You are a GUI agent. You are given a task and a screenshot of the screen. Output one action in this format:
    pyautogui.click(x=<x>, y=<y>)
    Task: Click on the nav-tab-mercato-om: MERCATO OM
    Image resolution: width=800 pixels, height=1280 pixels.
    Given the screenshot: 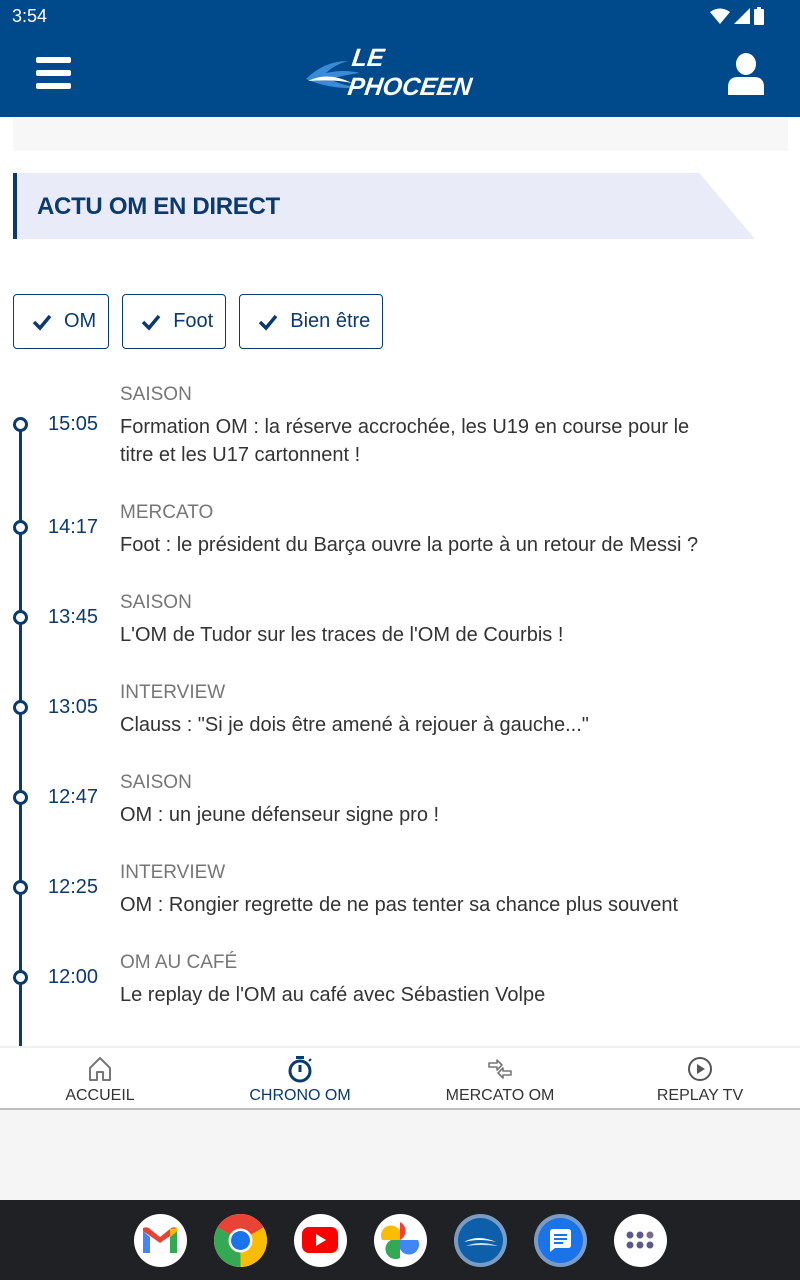 What is the action you would take?
    pyautogui.click(x=500, y=1078)
    